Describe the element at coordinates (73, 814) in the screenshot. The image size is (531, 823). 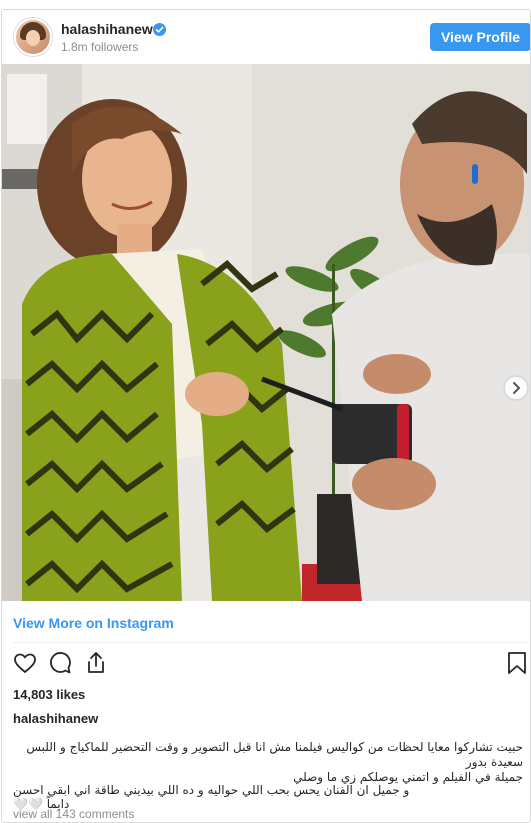
I see `view-all-comments-link: view all 143 comments` at that location.